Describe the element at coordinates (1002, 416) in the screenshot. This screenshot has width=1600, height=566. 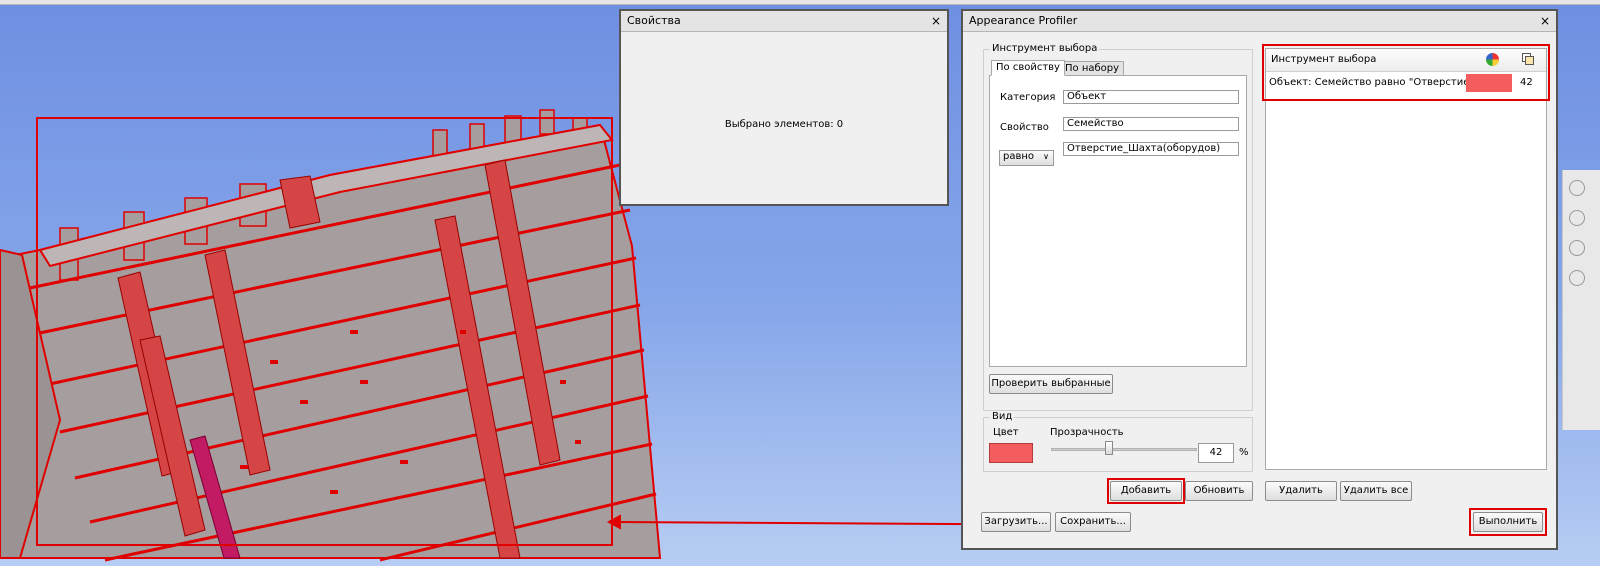
I see `view-group-label: Вид` at that location.